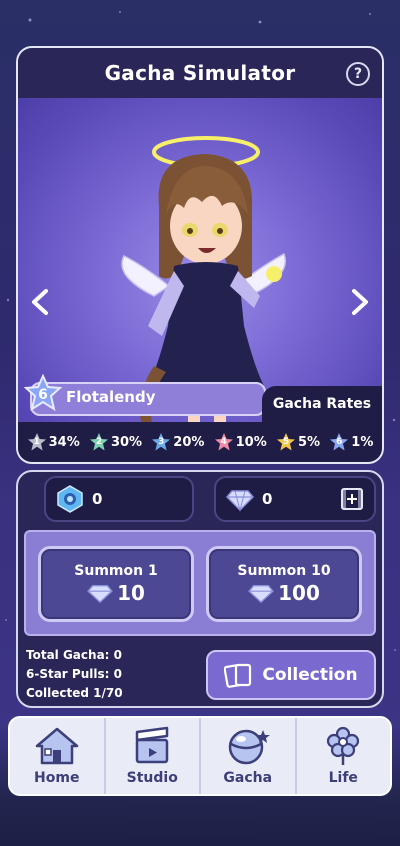  I want to click on home-icon, so click(56, 746).